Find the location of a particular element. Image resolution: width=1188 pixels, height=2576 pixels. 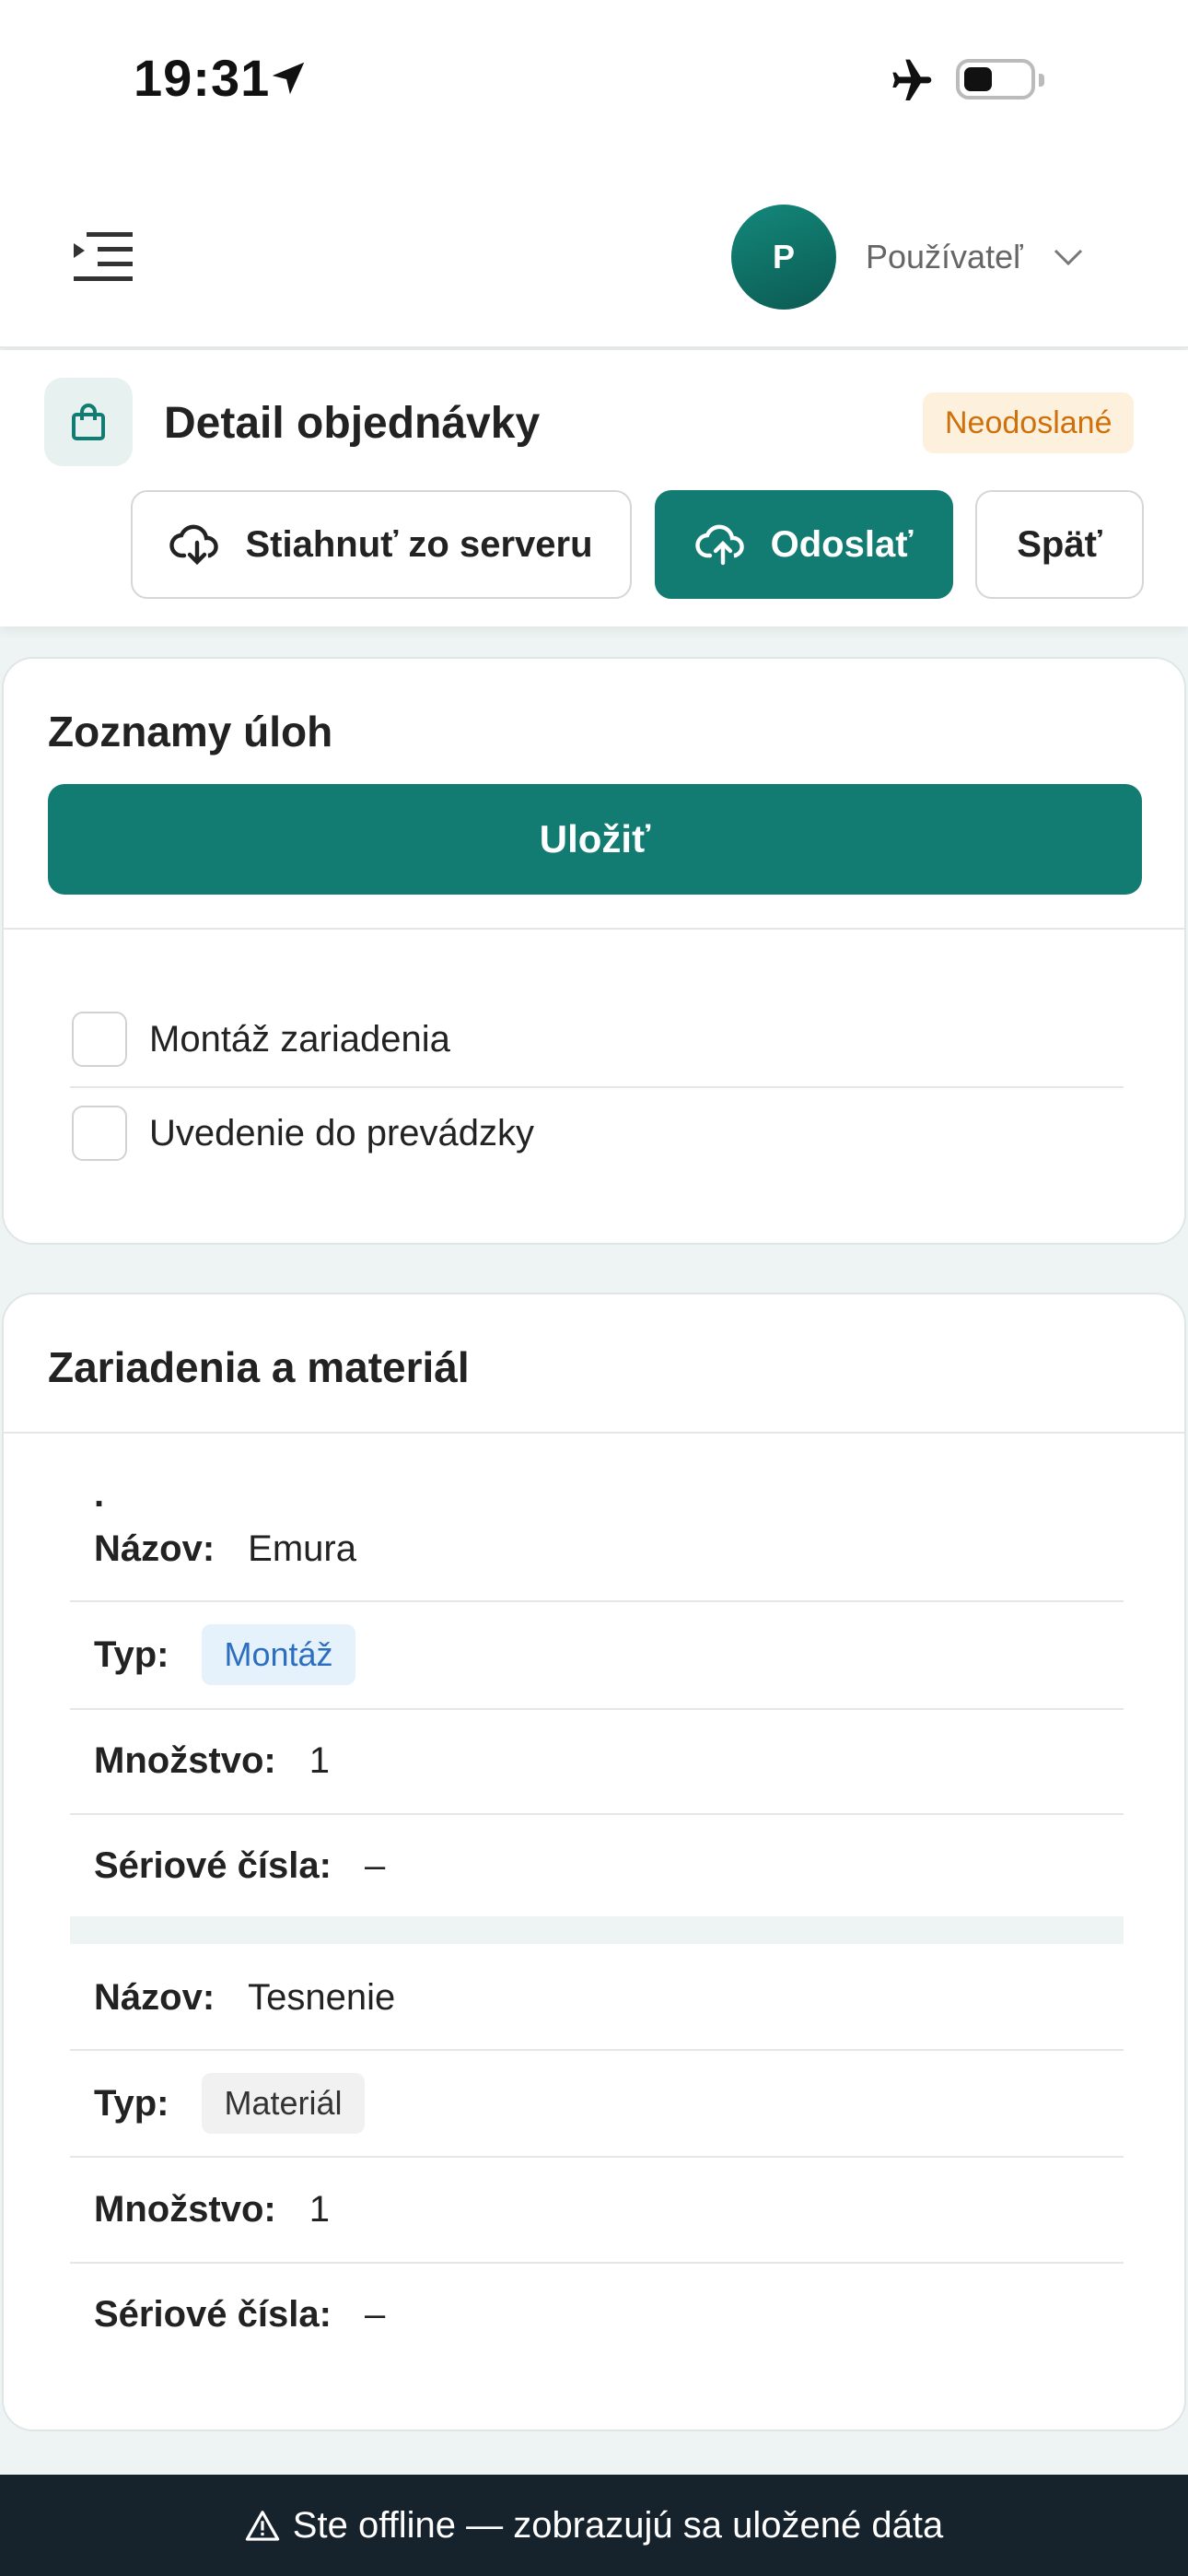

battery-icon is located at coordinates (1000, 79).